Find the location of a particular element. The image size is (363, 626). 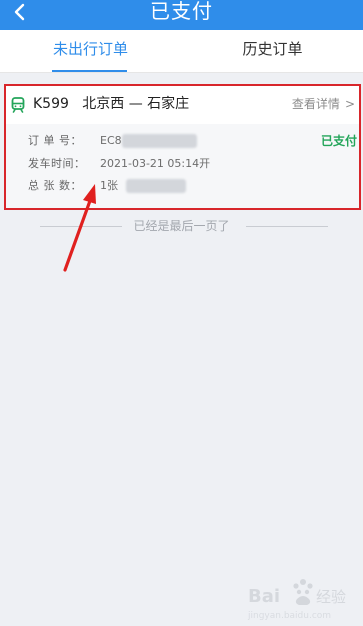

departure-time-row: 发车时间： 2021-03-21 05:14开 is located at coordinates (119, 164).